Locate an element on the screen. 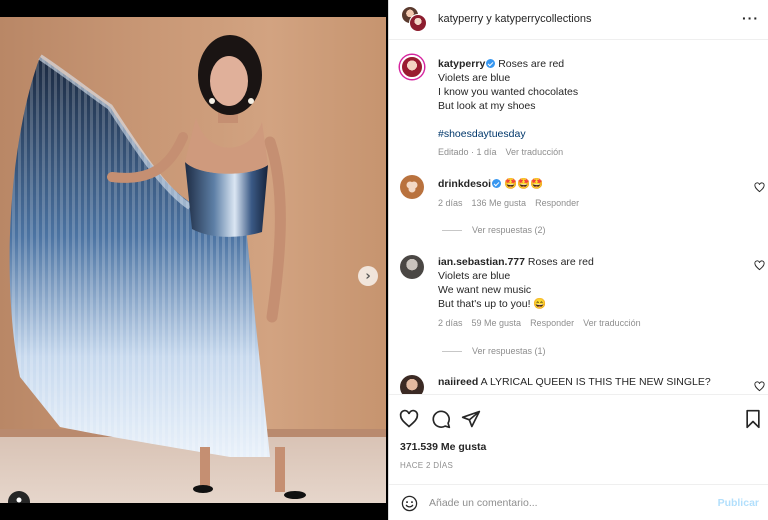 The height and width of the screenshot is (520, 768). emoji-icon is located at coordinates (409, 503).